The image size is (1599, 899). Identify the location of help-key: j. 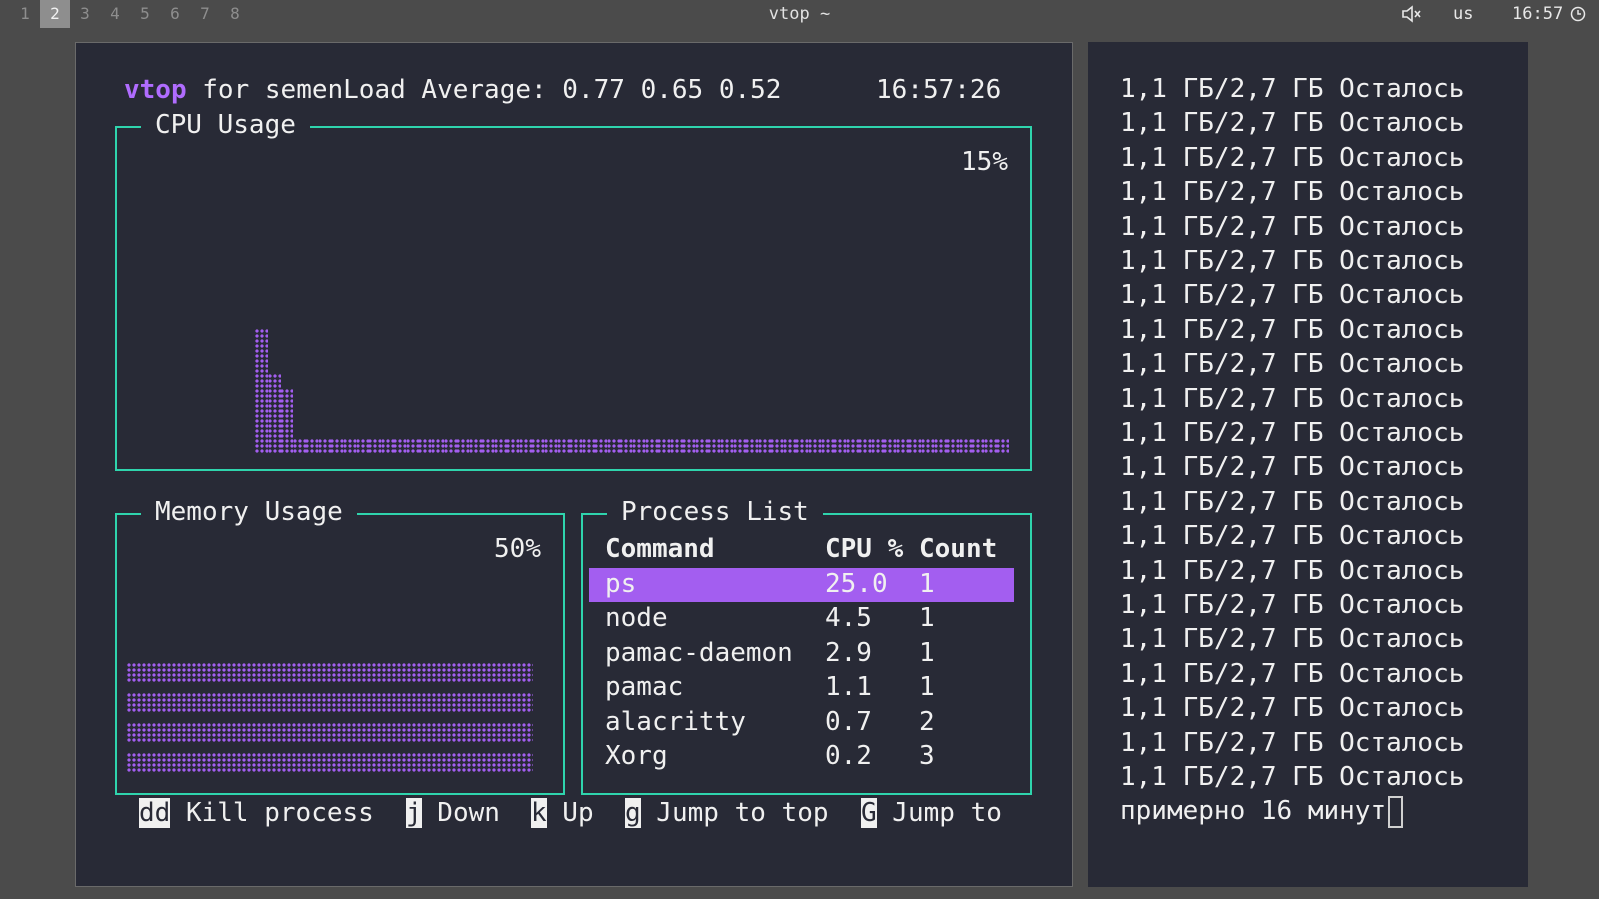
(414, 813).